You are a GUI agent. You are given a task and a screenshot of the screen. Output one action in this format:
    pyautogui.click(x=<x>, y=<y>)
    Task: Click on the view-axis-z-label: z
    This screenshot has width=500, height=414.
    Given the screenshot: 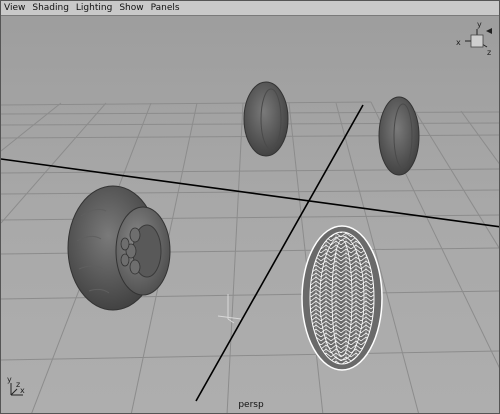 What is the action you would take?
    pyautogui.click(x=489, y=52)
    